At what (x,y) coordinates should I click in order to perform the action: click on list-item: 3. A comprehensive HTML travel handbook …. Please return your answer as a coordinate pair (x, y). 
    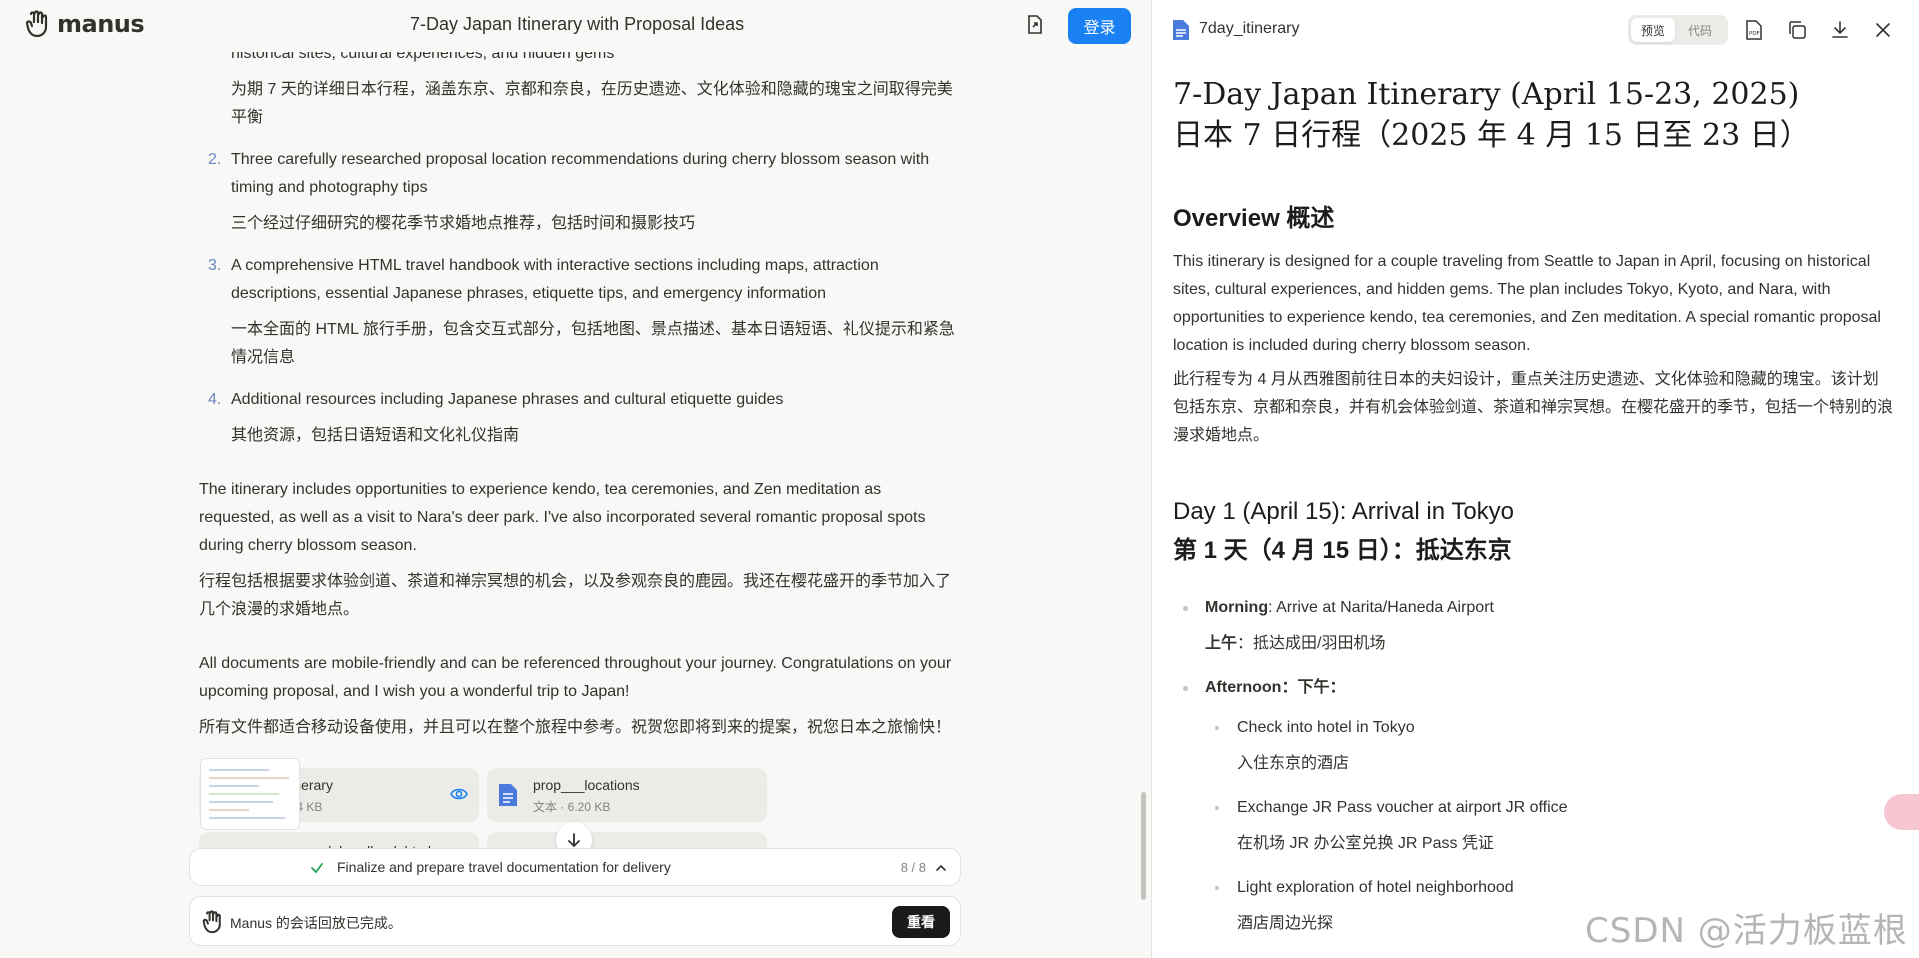
    Looking at the image, I should click on (579, 312).